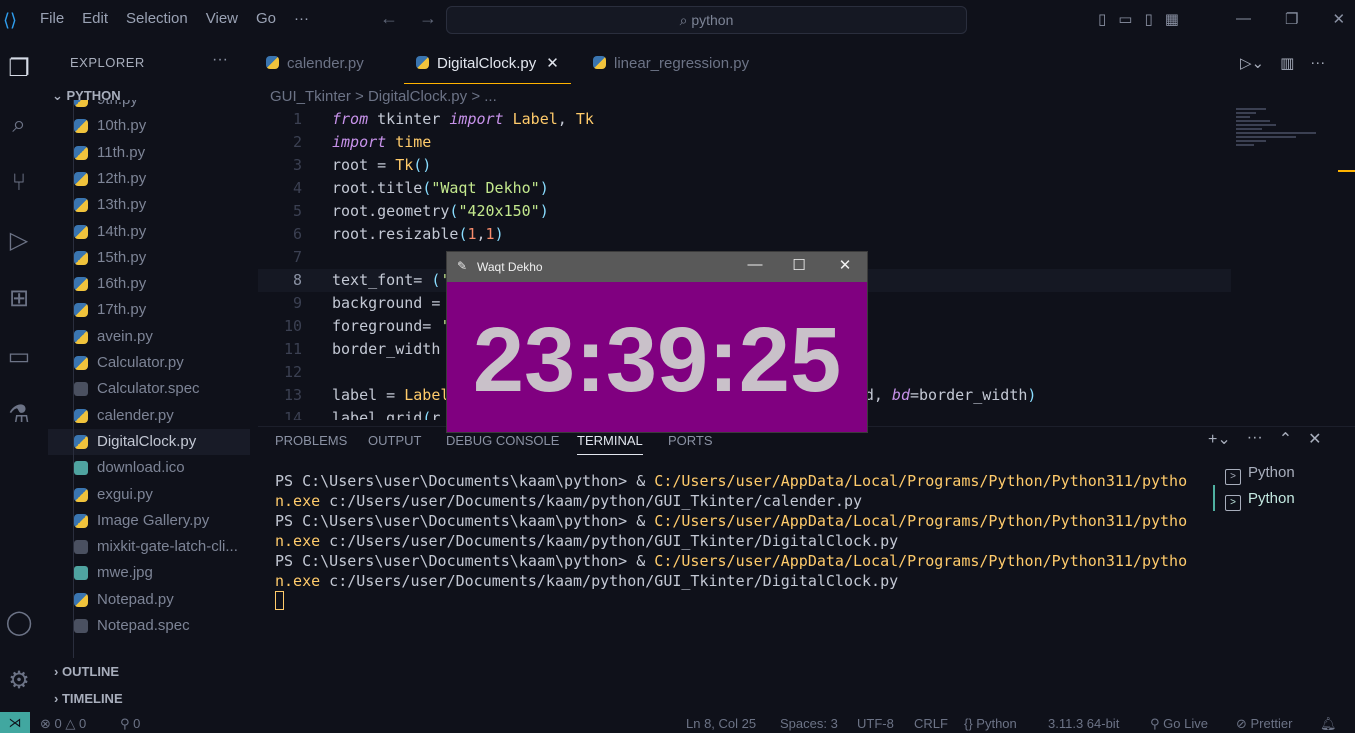 Image resolution: width=1355 pixels, height=733 pixels. I want to click on close-icon: ✕, so click(1338, 19).